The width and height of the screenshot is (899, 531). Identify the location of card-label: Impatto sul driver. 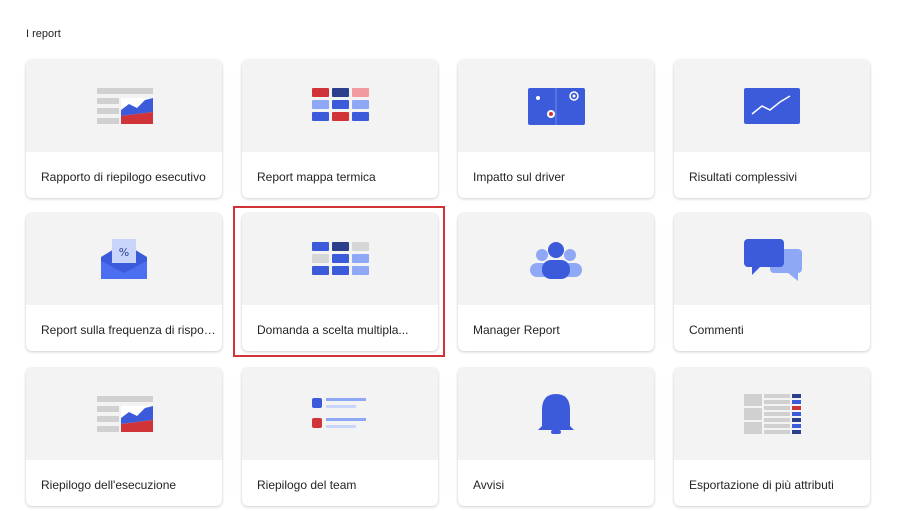
(519, 177).